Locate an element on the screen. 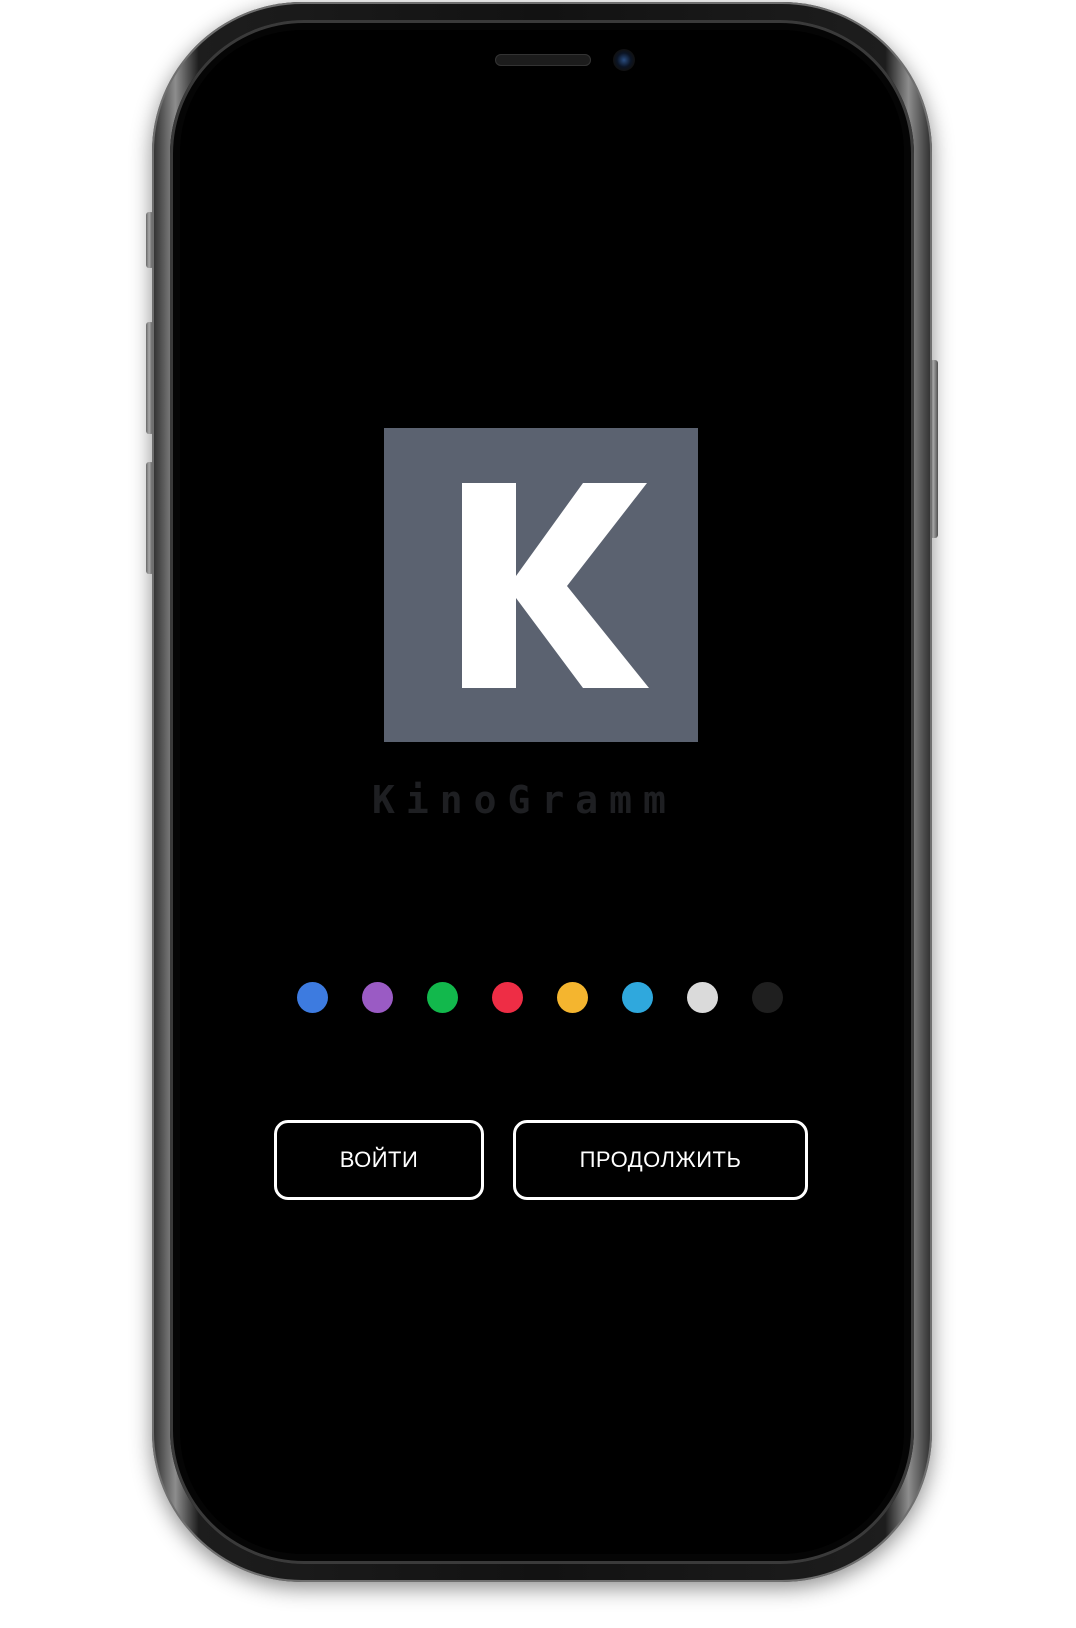 The image size is (1076, 1628). theme-dot-green is located at coordinates (442, 997).